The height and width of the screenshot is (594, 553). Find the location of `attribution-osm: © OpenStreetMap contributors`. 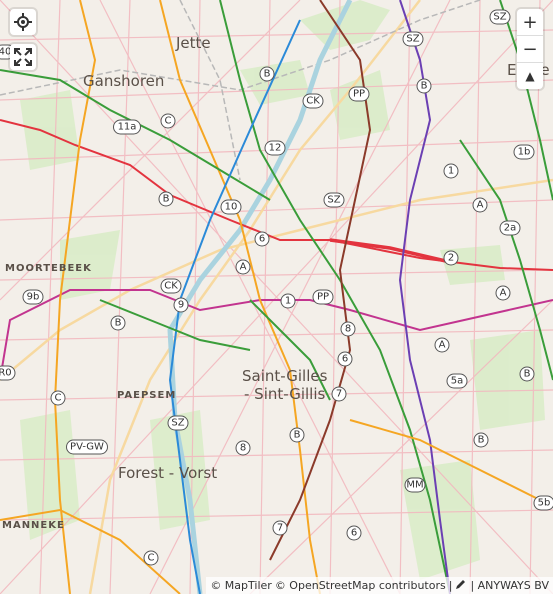

attribution-osm: © OpenStreetMap contributors is located at coordinates (360, 585).